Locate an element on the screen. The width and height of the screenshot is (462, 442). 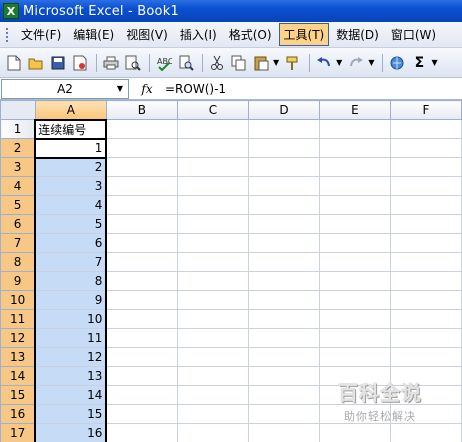
redo-dropdown-icon: ▼ is located at coordinates (371, 62).